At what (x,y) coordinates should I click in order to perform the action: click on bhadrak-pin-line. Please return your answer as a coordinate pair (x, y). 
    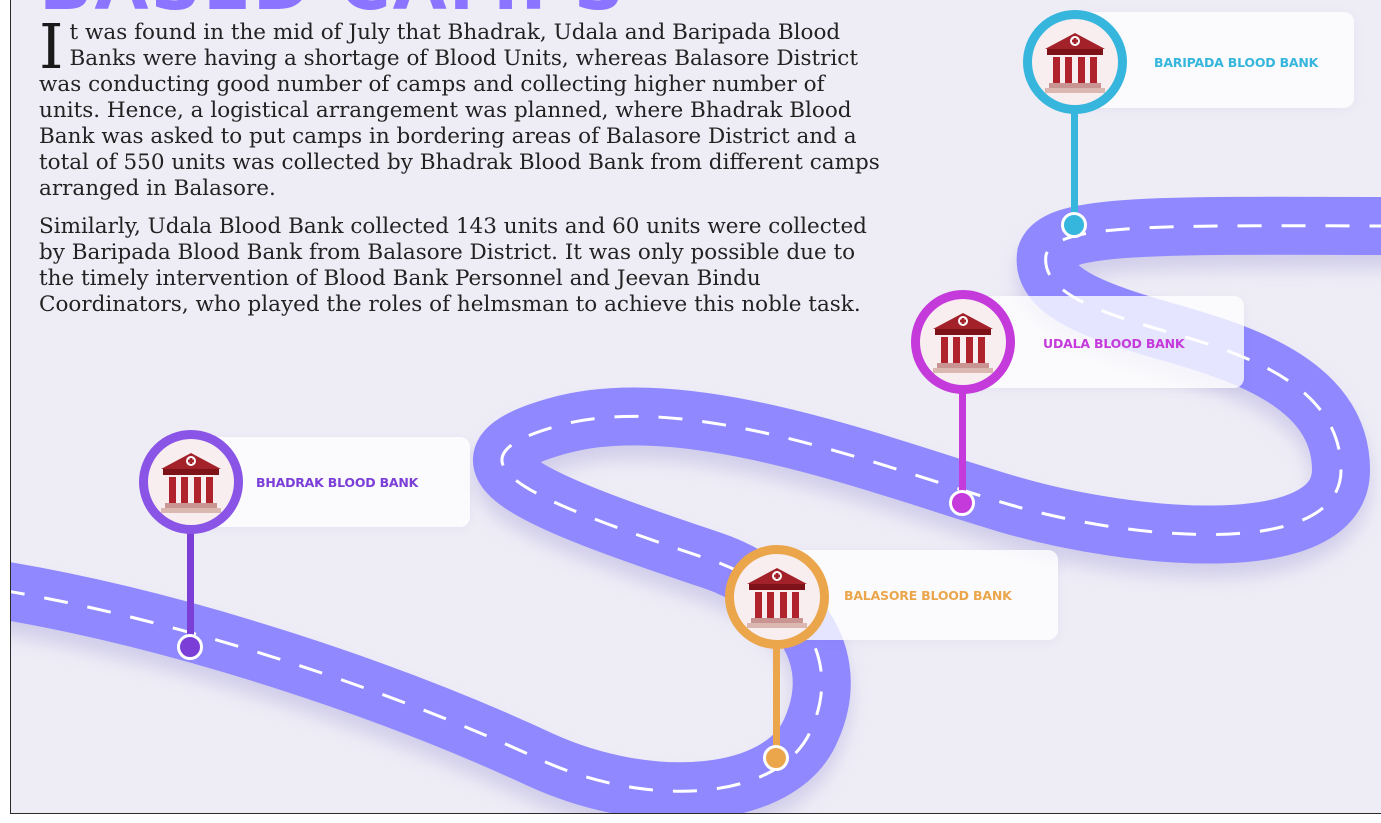
    Looking at the image, I should click on (190, 582).